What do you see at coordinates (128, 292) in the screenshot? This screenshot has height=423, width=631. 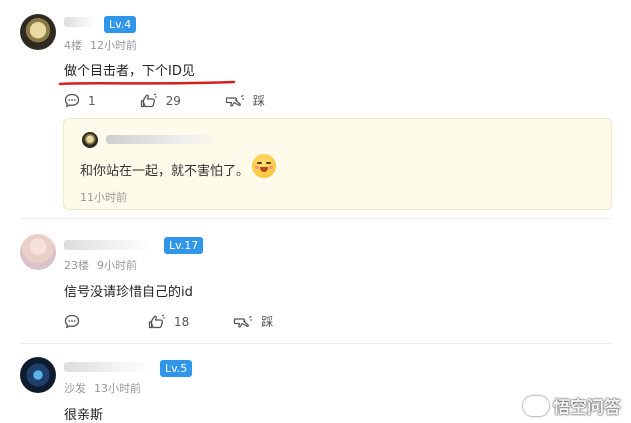 I see `comment-text: 信号没请珍惜自己的id` at bounding box center [128, 292].